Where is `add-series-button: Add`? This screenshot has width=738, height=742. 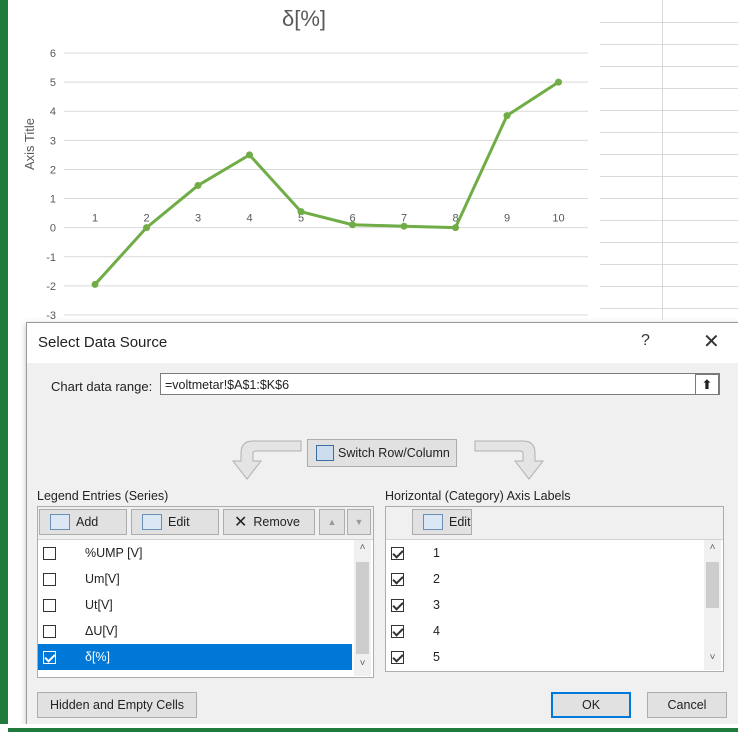 add-series-button: Add is located at coordinates (83, 522).